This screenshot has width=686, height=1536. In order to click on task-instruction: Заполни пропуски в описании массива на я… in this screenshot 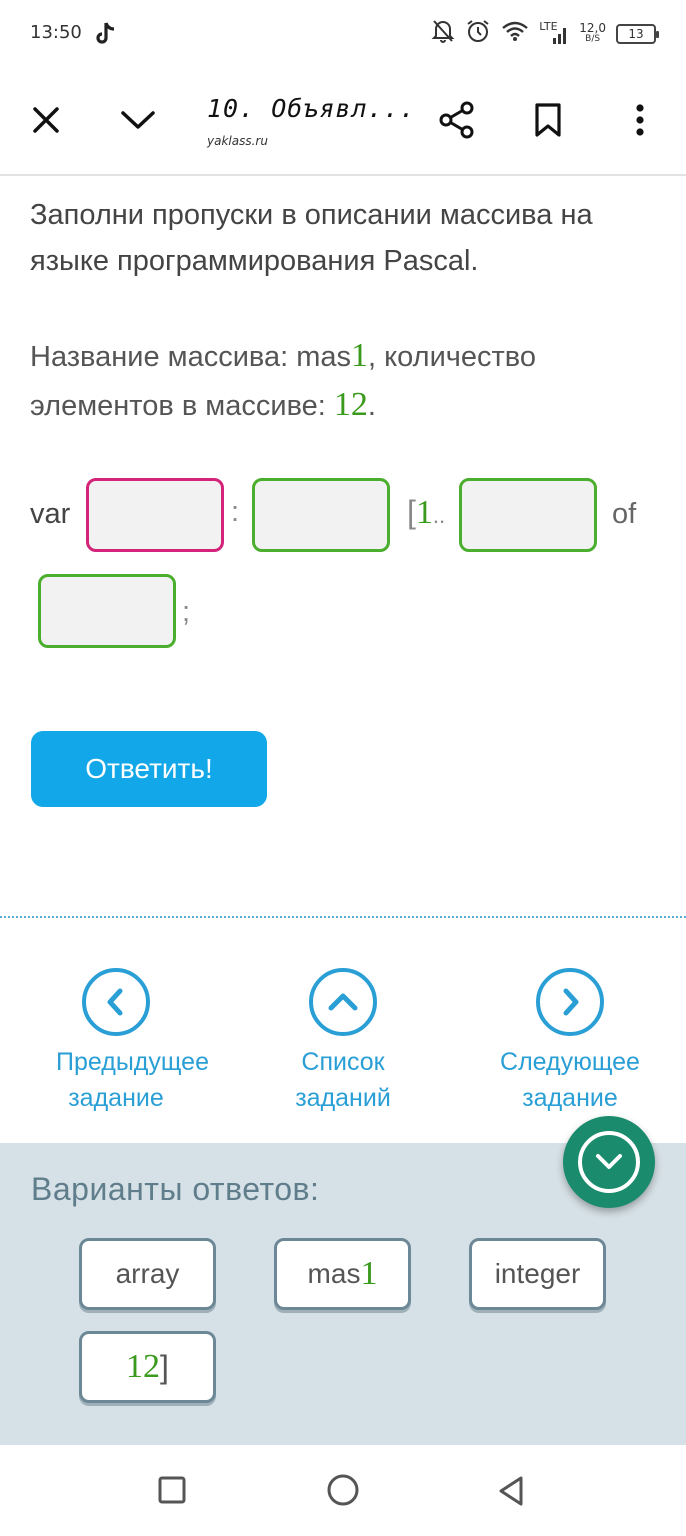, I will do `click(311, 238)`.